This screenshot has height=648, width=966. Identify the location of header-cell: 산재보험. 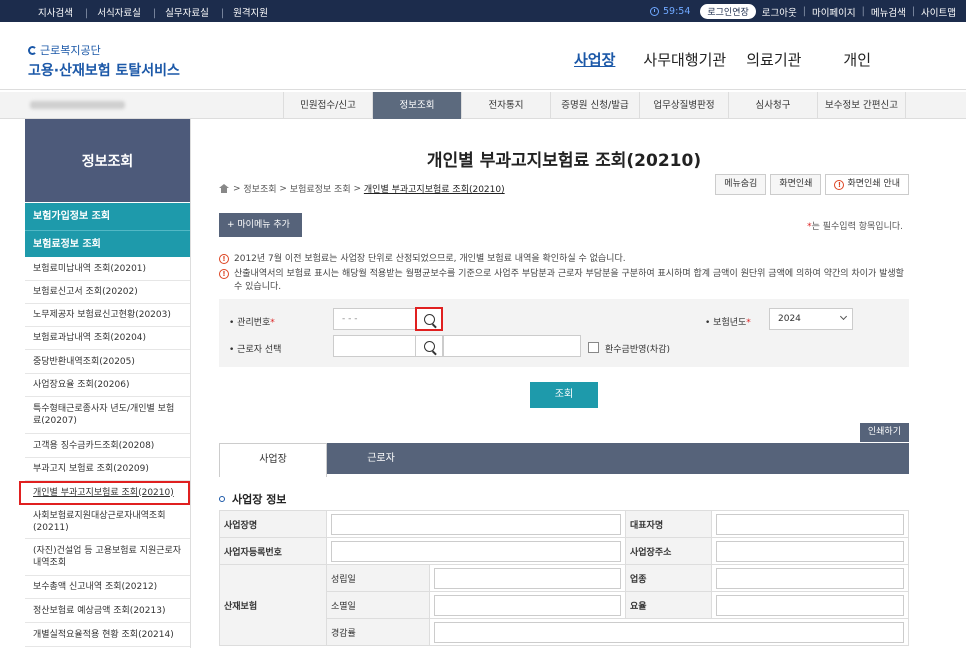
(273, 605).